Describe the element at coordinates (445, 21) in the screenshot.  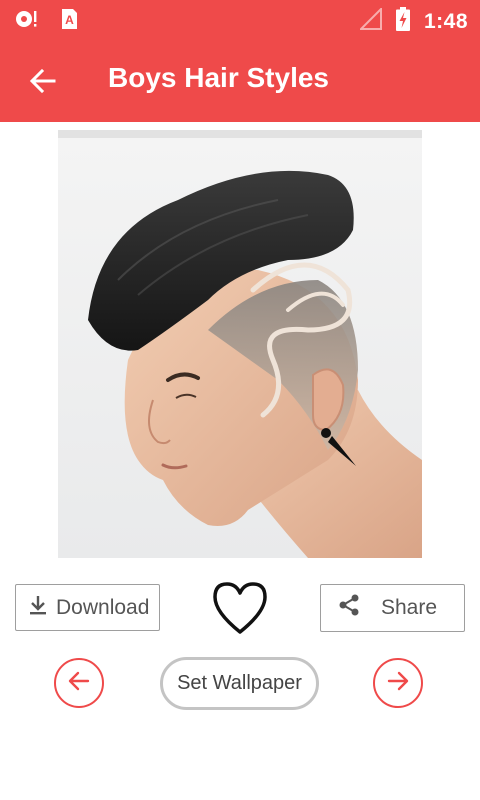
I see `status-time: 1:48` at that location.